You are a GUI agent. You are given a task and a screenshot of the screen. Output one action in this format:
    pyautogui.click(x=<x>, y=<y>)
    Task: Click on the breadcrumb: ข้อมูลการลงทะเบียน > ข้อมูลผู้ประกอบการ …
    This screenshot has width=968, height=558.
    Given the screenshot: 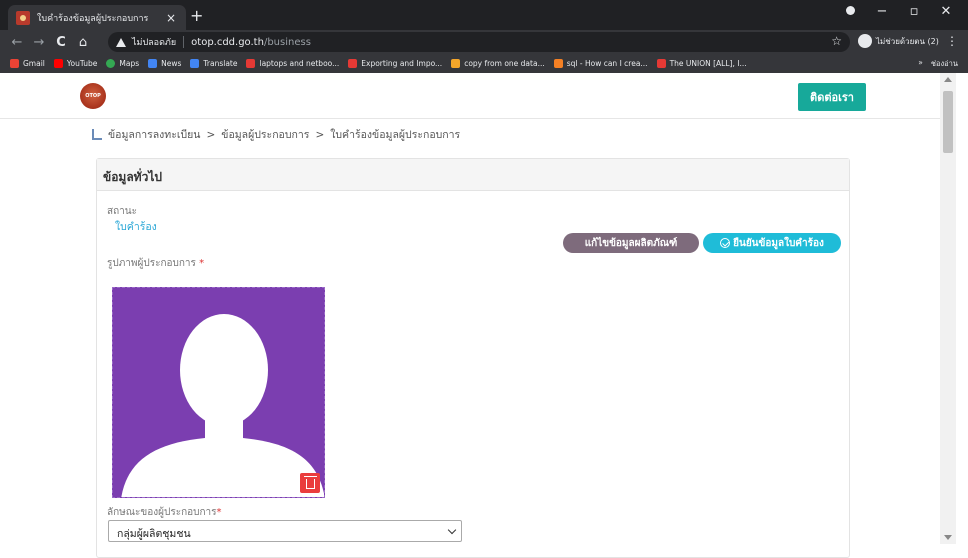 What is the action you would take?
    pyautogui.click(x=276, y=134)
    